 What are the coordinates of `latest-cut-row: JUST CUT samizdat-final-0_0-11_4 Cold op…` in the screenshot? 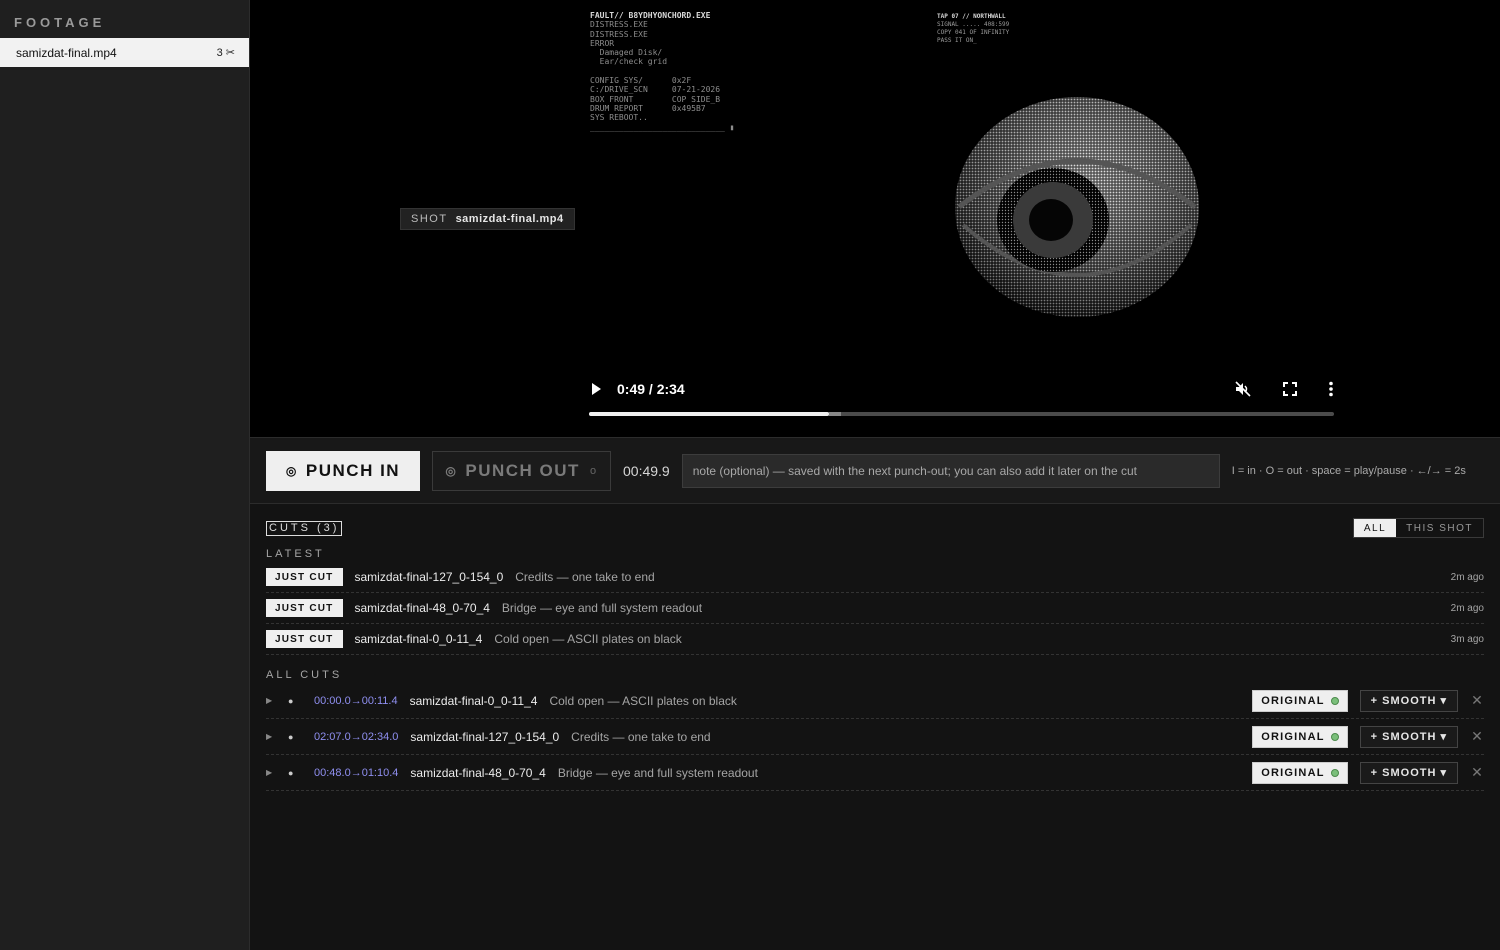 It's located at (875, 639).